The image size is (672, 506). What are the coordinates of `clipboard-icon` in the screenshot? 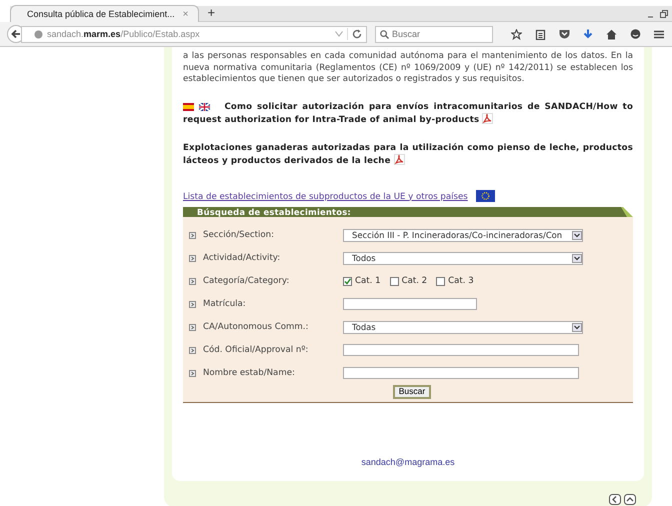 It's located at (540, 34).